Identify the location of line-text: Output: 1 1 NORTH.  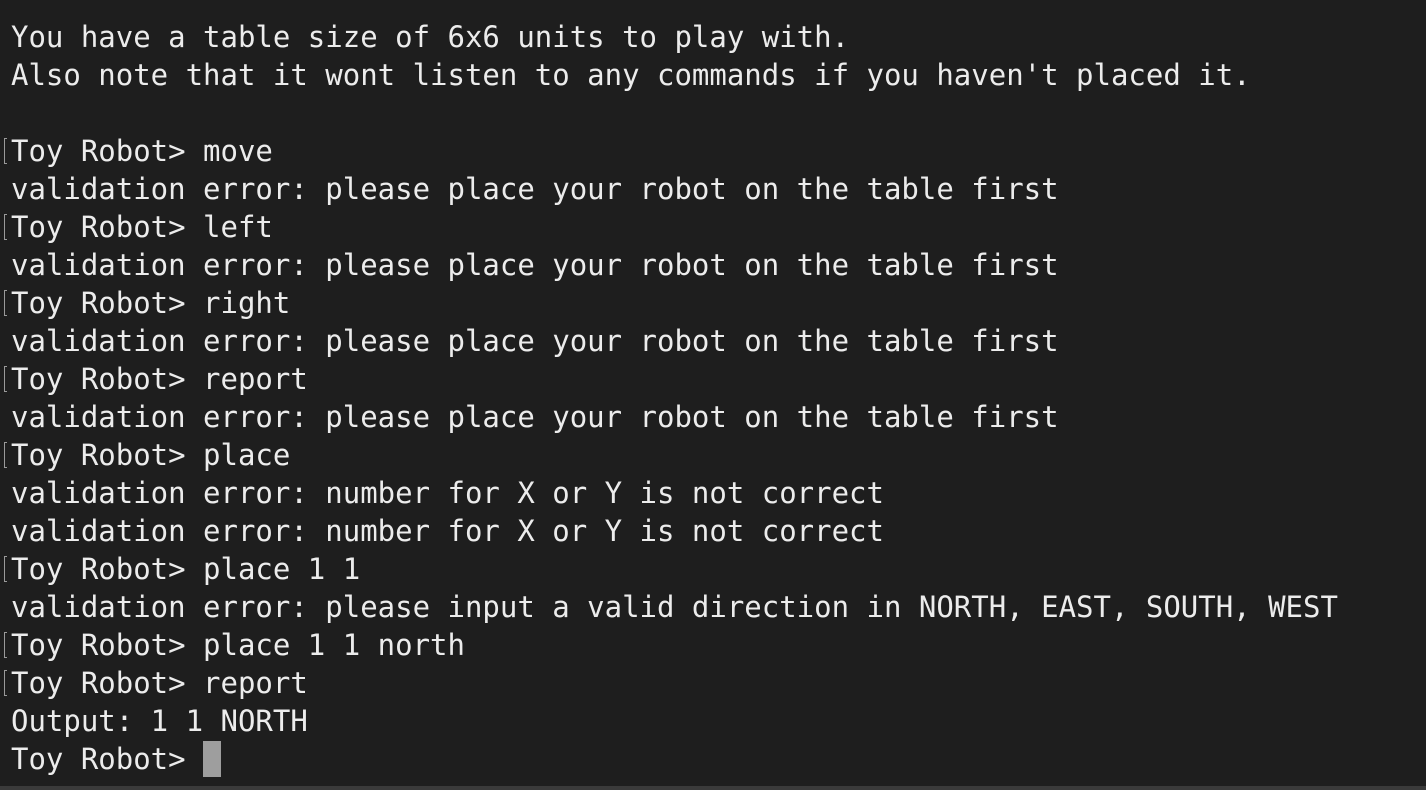
(159, 721).